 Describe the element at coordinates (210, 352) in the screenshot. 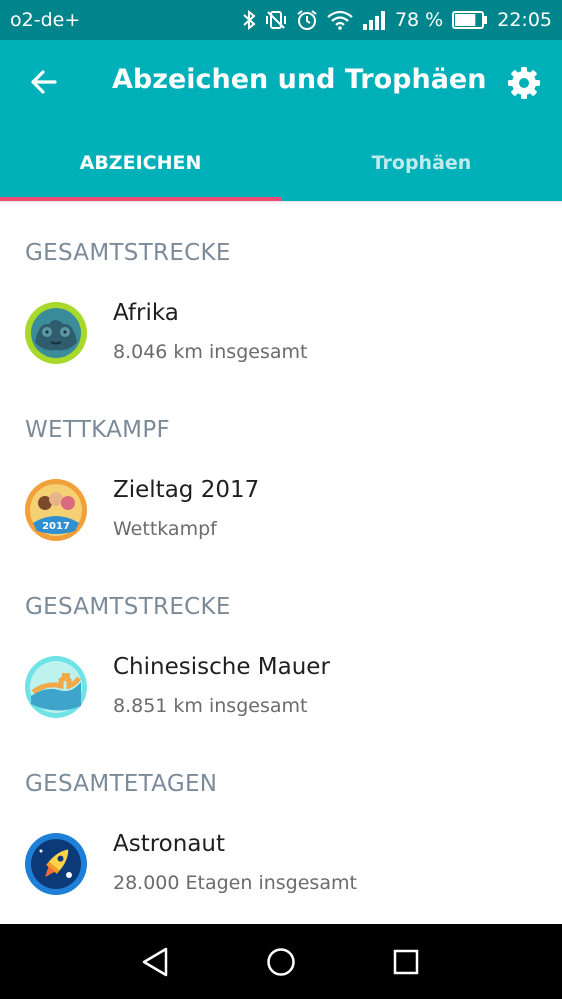

I see `badge-detail: 8.046 km insgesamt` at that location.